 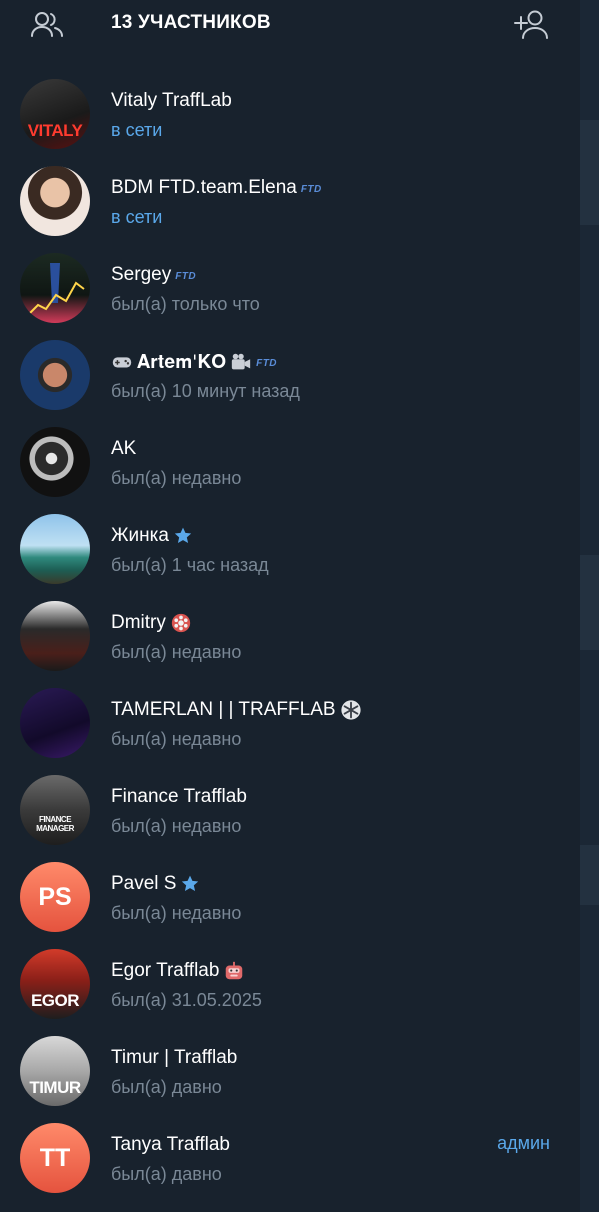 I want to click on member-row: Sergey FTD был(а) только что, so click(x=290, y=286).